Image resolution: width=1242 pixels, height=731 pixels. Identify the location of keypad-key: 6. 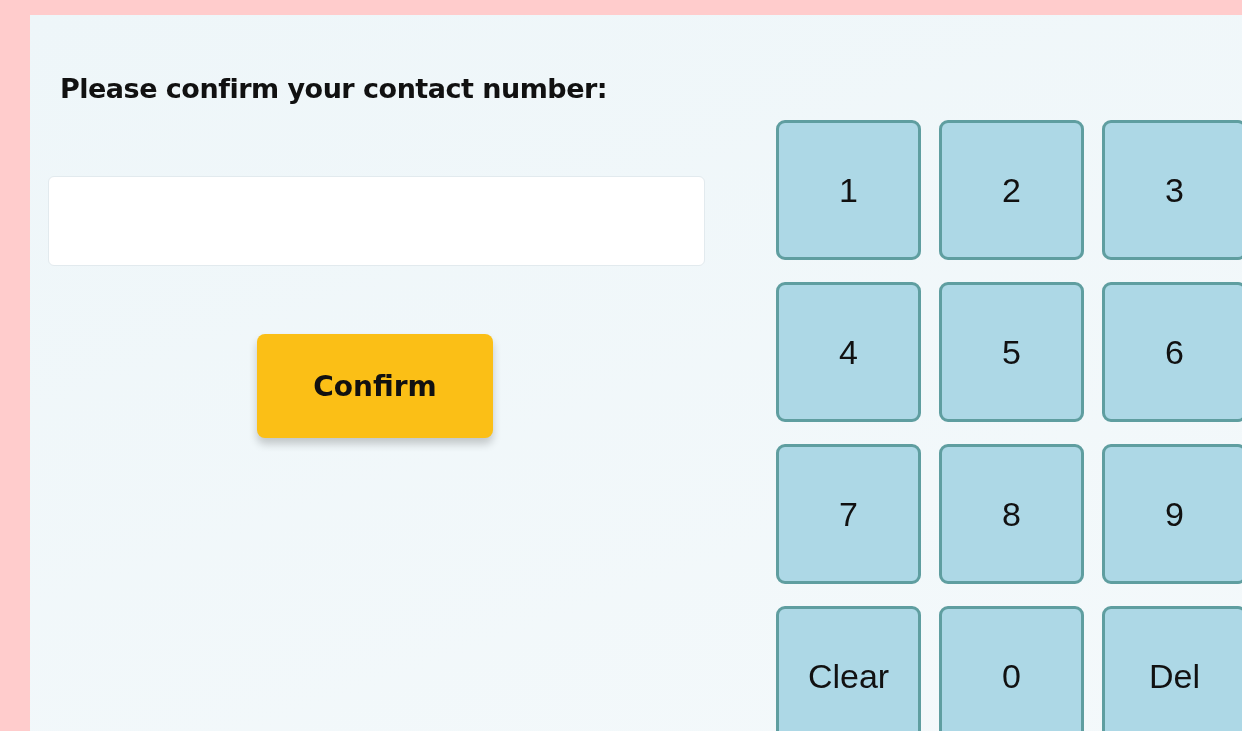
(1172, 352).